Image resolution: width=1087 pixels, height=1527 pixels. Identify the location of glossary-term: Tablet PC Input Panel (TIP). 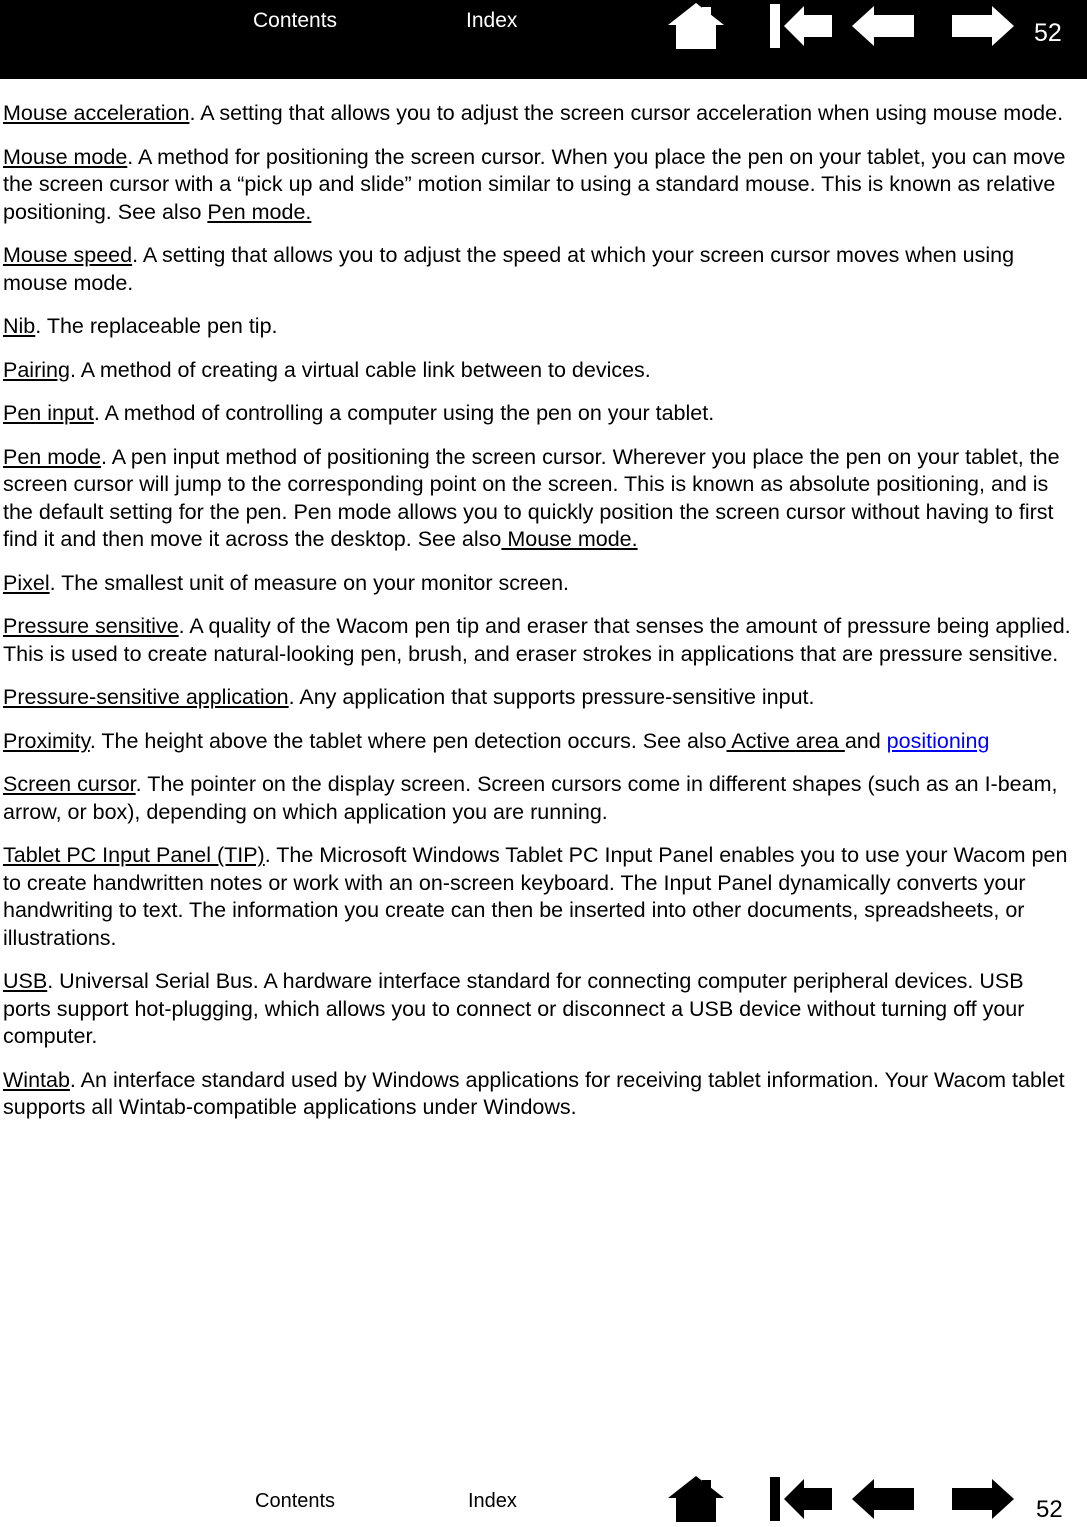
(134, 855).